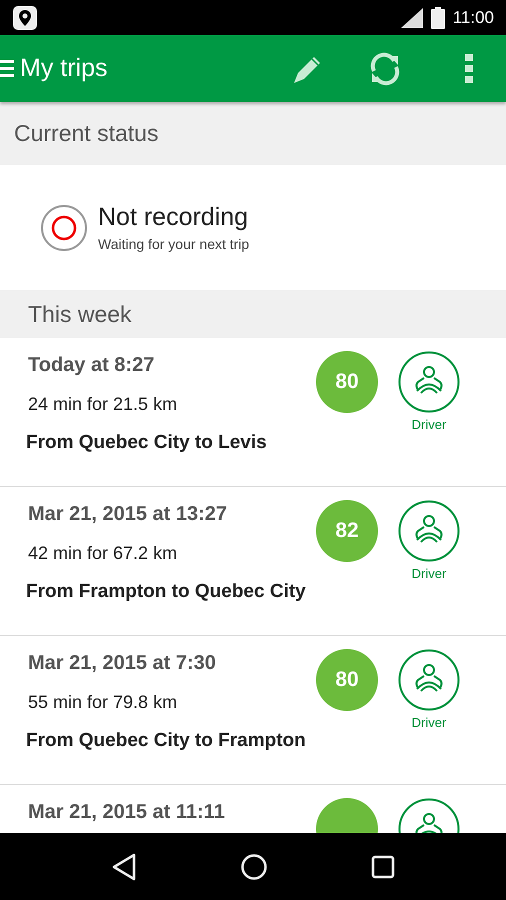 This screenshot has width=506, height=900. Describe the element at coordinates (166, 741) in the screenshot. I see `trip-route: From Quebec City to Frampton` at that location.